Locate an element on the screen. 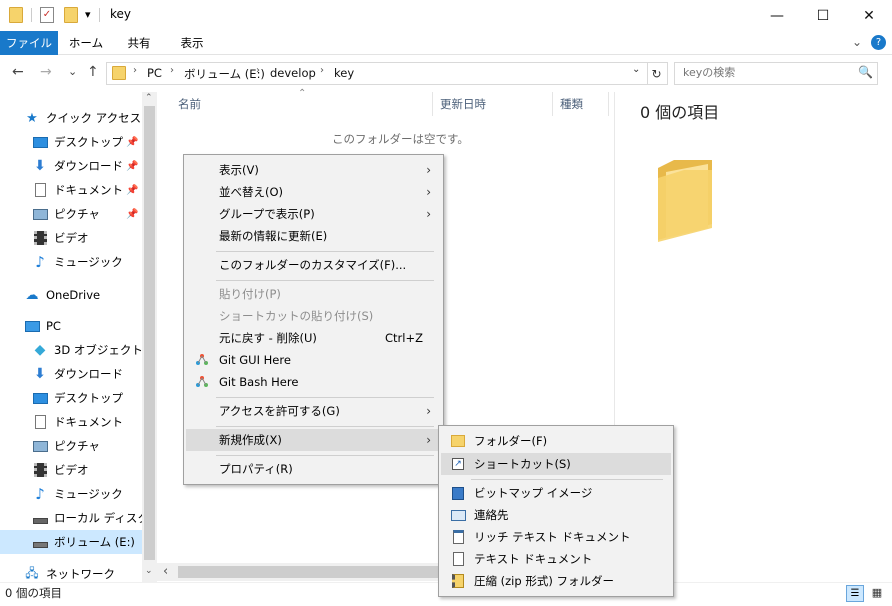 Image resolution: width=892 pixels, height=606 pixels. menu-item-give-access: アクセスを許可する(G) › is located at coordinates (313, 411).